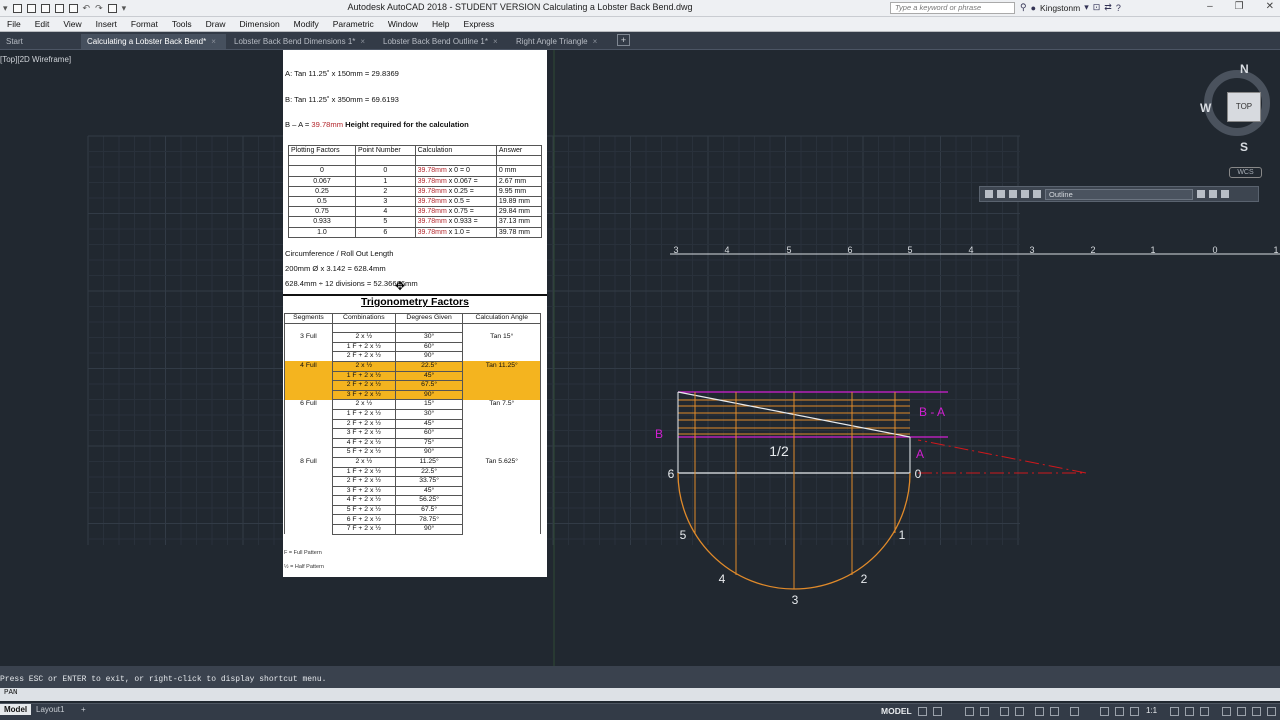  I want to click on label-b-minus-a: B - A, so click(932, 412).